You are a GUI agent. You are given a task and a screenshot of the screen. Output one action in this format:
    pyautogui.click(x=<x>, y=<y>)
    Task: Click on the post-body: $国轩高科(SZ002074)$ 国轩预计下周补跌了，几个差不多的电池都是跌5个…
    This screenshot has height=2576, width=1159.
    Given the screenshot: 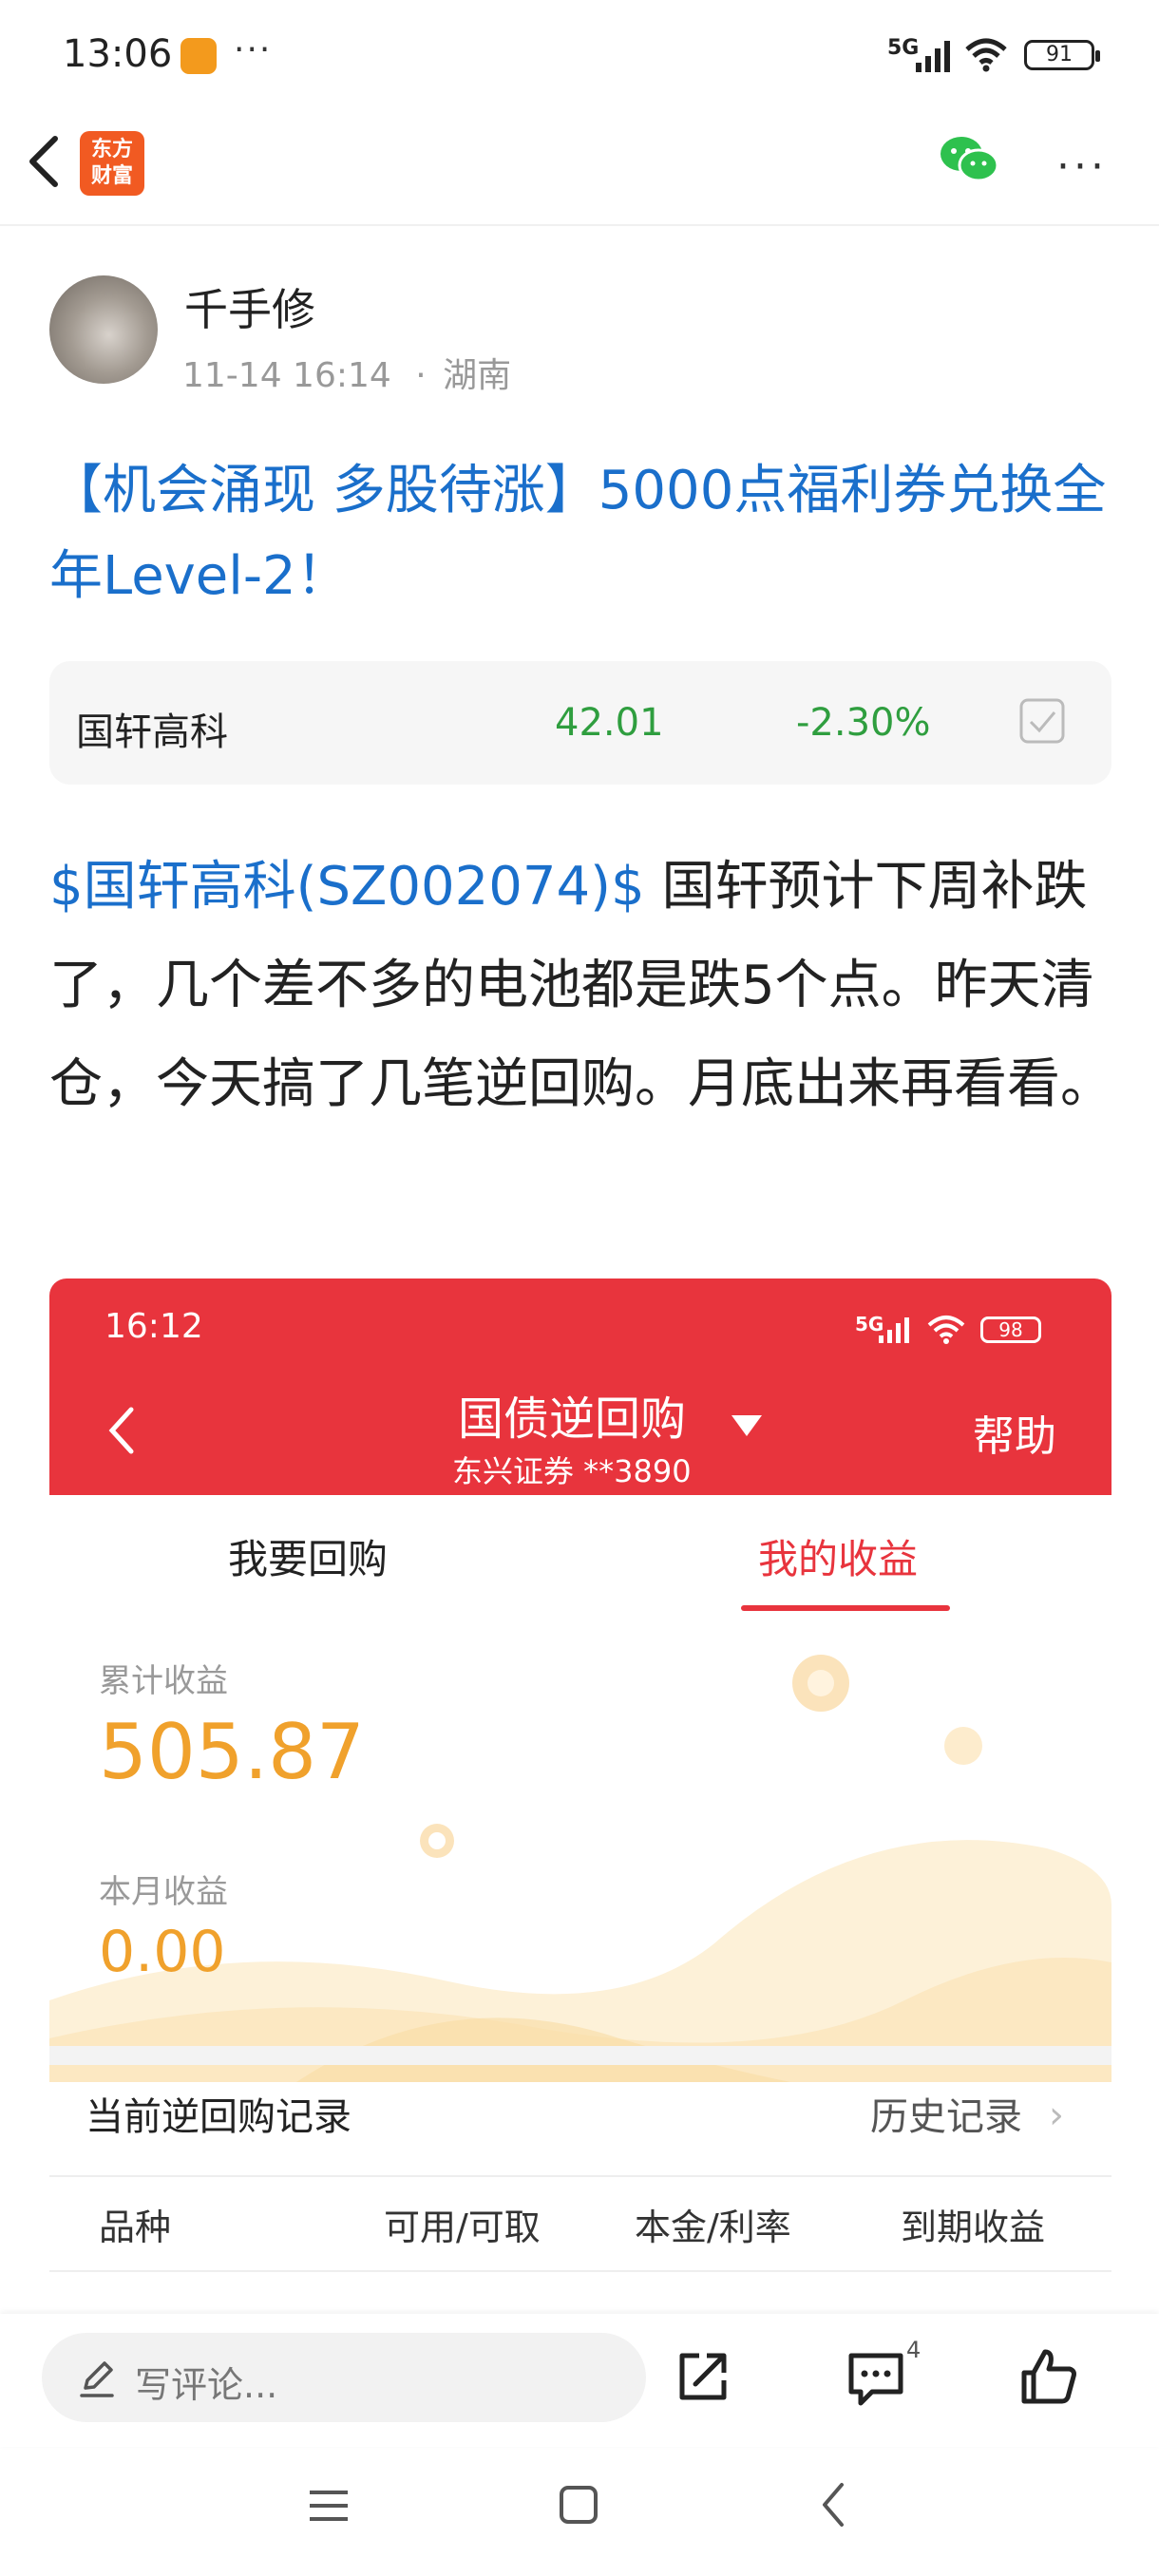 What is the action you would take?
    pyautogui.click(x=586, y=986)
    